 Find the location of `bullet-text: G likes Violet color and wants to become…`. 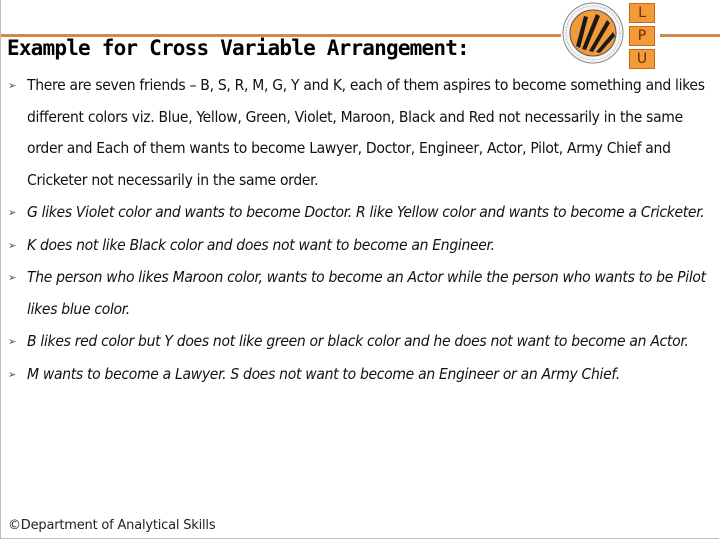

bullet-text: G likes Violet color and wants to become… is located at coordinates (366, 212).